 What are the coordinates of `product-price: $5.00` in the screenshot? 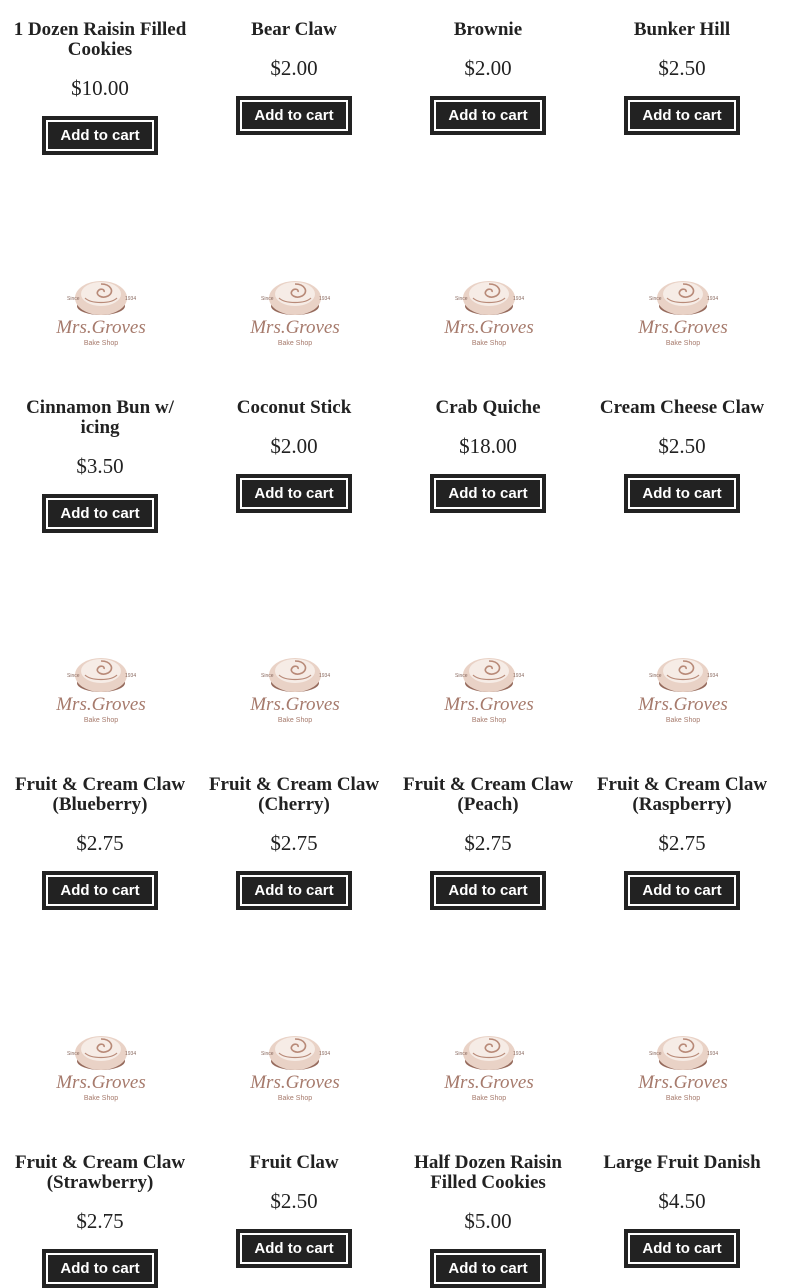 It's located at (488, 1221).